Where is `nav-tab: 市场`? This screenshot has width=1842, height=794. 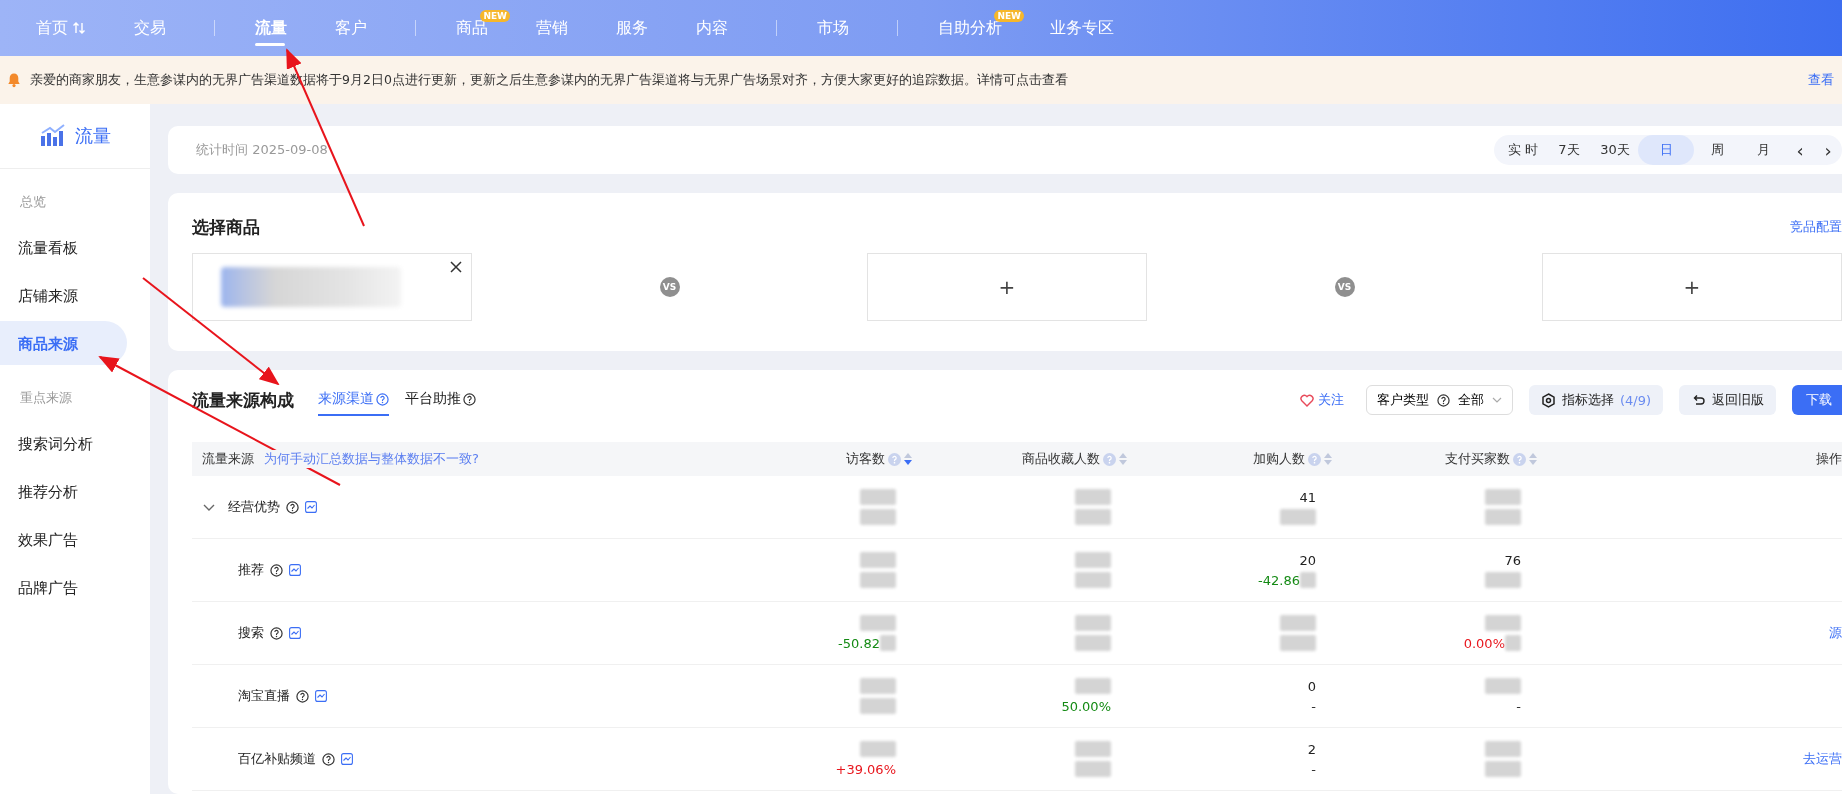 nav-tab: 市场 is located at coordinates (845, 28).